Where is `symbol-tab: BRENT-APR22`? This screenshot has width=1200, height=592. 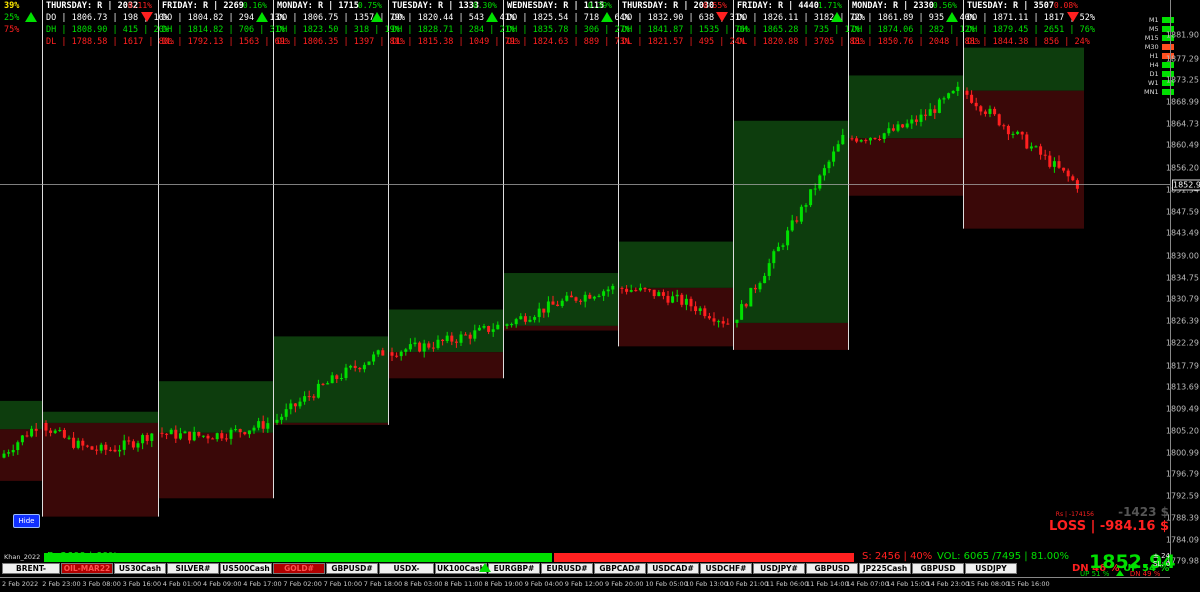 symbol-tab: BRENT-APR22 is located at coordinates (31, 573).